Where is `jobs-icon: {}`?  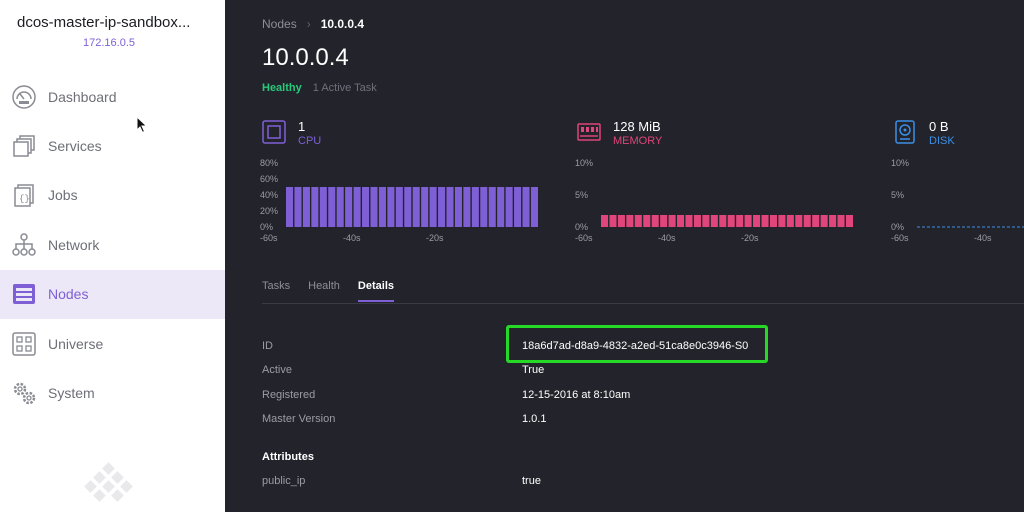
jobs-icon: {} is located at coordinates (24, 195).